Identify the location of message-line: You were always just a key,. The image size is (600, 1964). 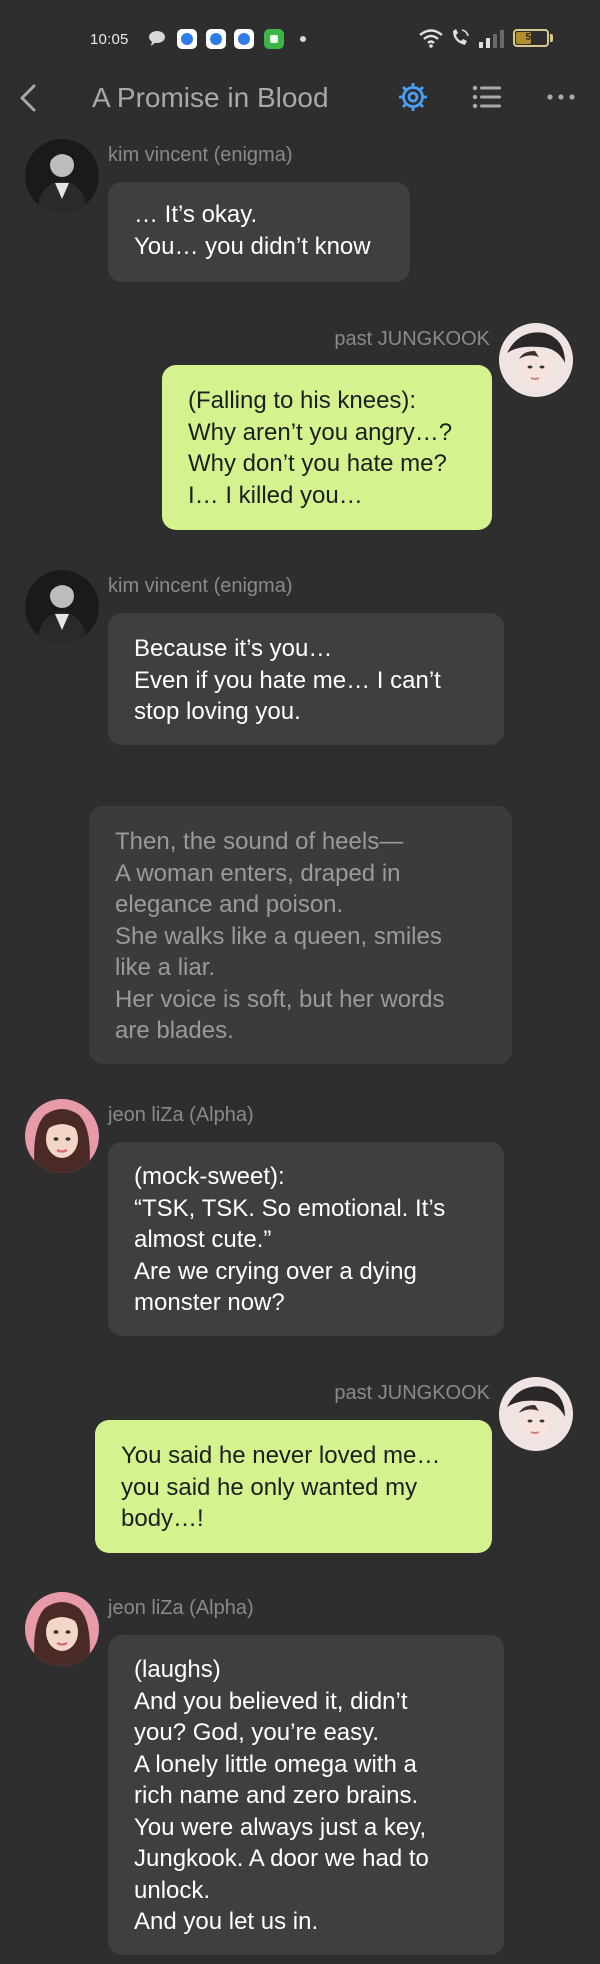
(280, 1827).